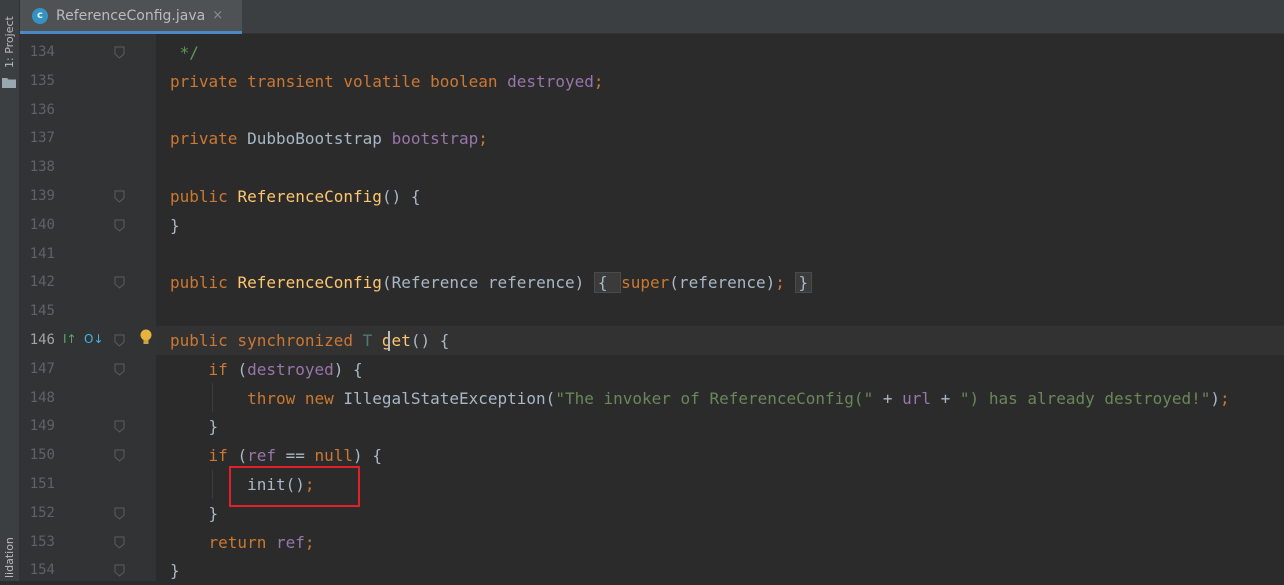 The width and height of the screenshot is (1284, 585). Describe the element at coordinates (642, 311) in the screenshot. I see `code-line-145: 145` at that location.